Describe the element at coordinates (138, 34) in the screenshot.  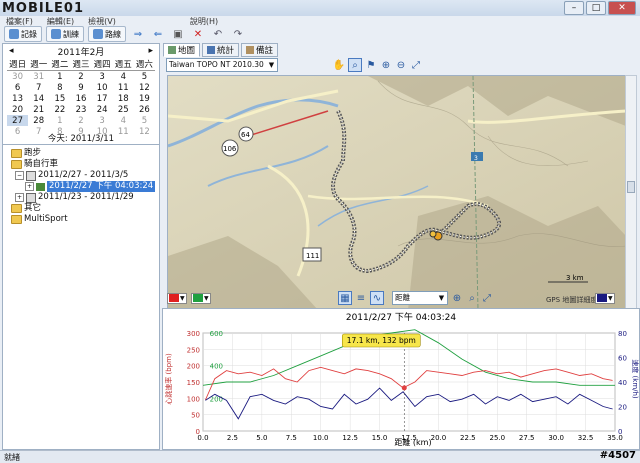
I see `send-device-icon: ⇒` at that location.